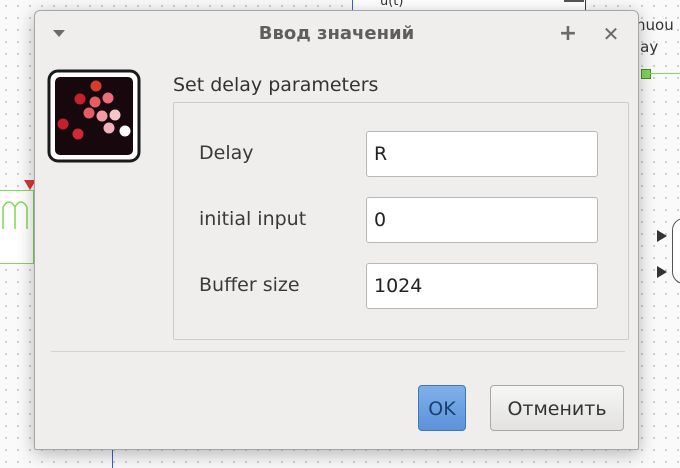 The image size is (680, 468). I want to click on initial-input-label: initial input, so click(253, 219).